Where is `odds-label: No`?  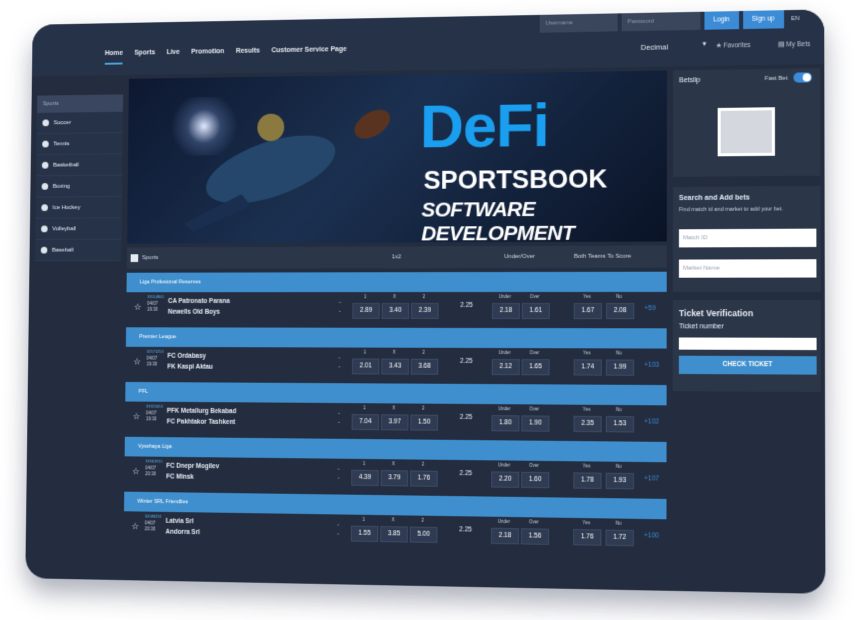
odds-label: No is located at coordinates (618, 410).